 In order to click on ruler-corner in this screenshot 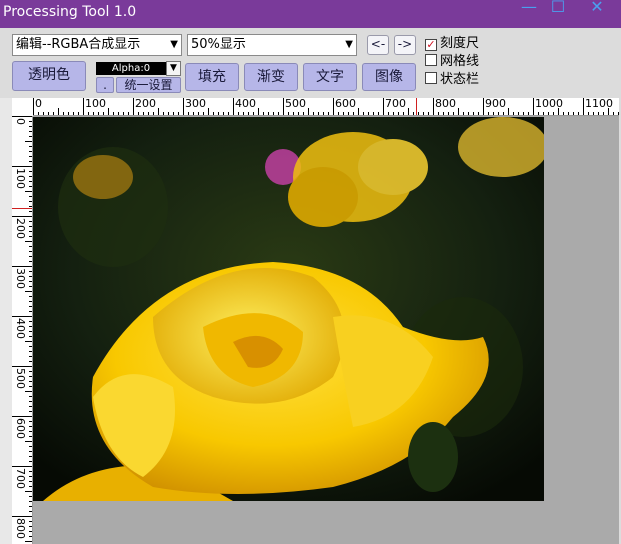, I will do `click(22, 107)`.